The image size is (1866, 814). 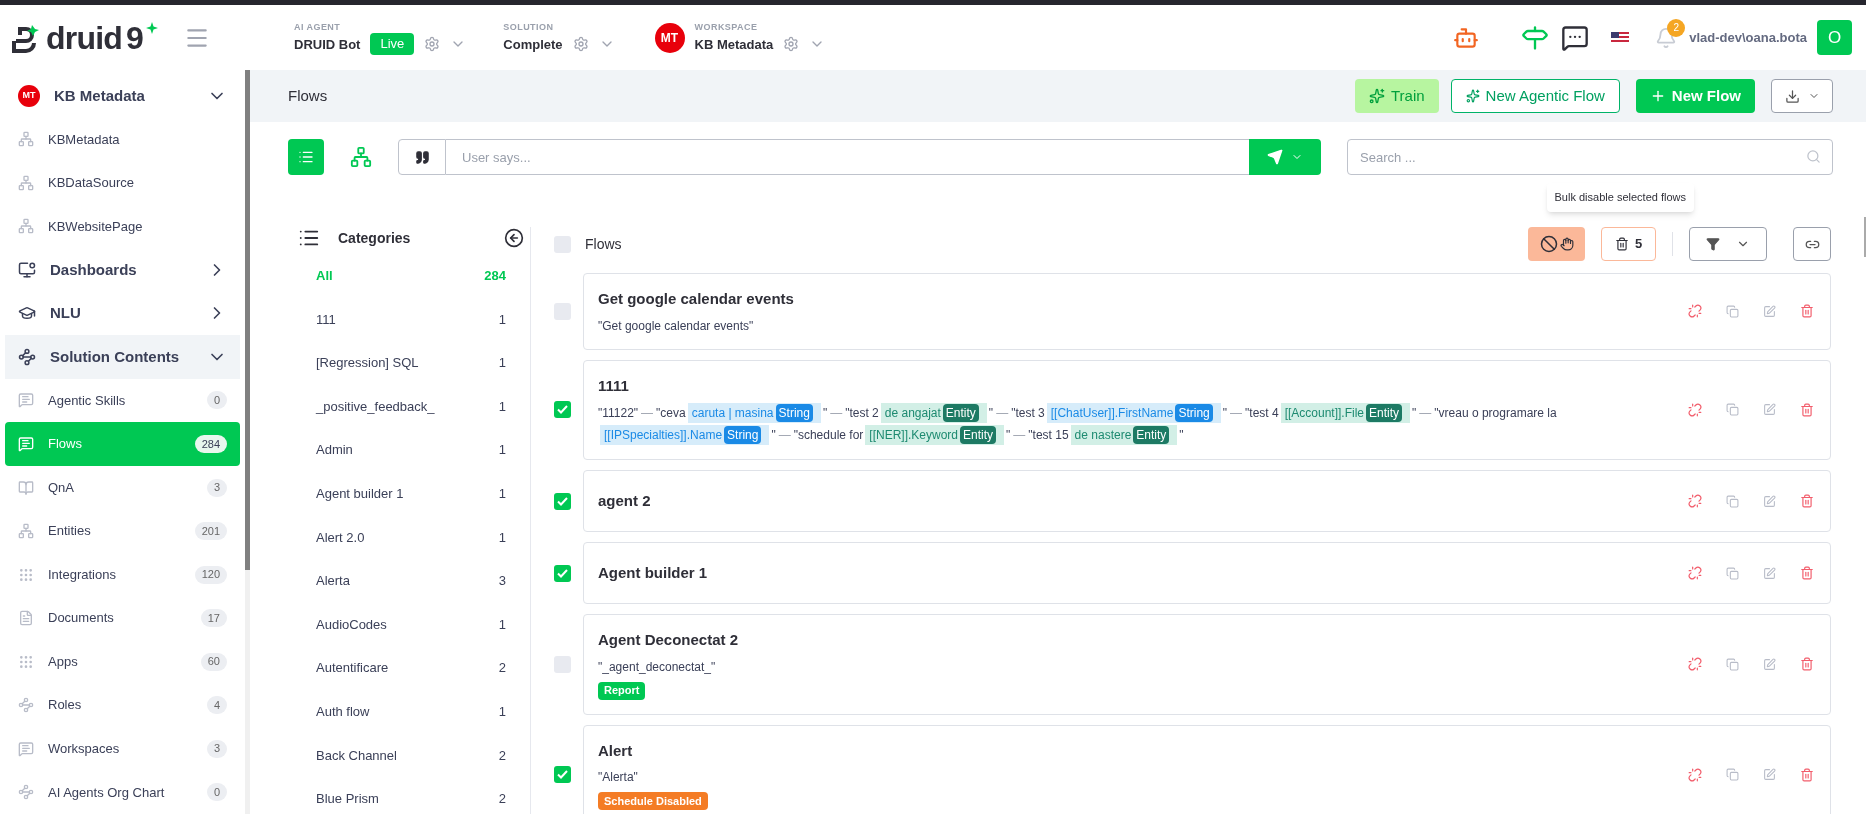 What do you see at coordinates (411, 581) in the screenshot?
I see `category-item: Alerta 3` at bounding box center [411, 581].